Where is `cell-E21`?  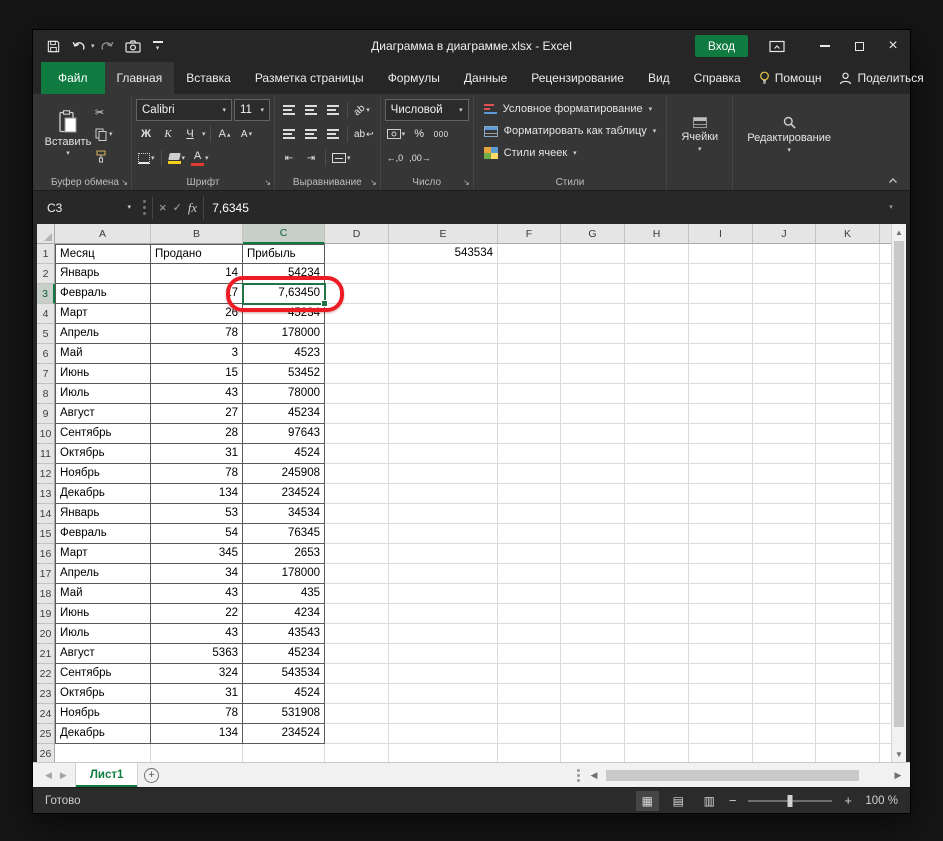 cell-E21 is located at coordinates (443, 654).